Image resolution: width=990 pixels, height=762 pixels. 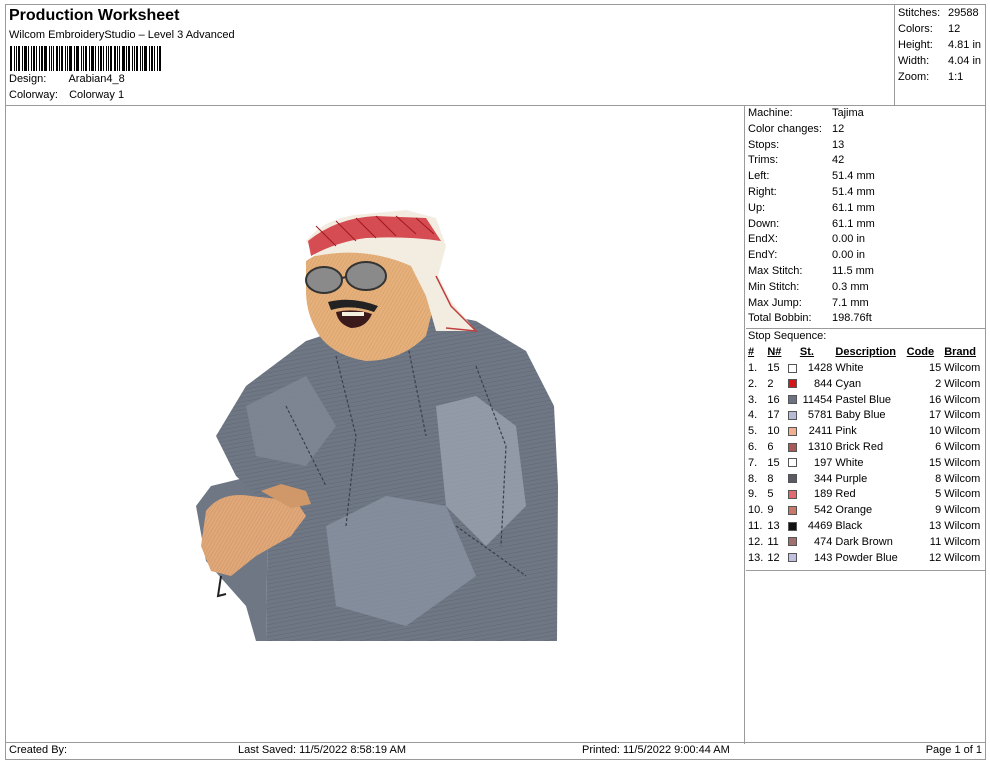 I want to click on thread-code: 5, so click(x=938, y=494).